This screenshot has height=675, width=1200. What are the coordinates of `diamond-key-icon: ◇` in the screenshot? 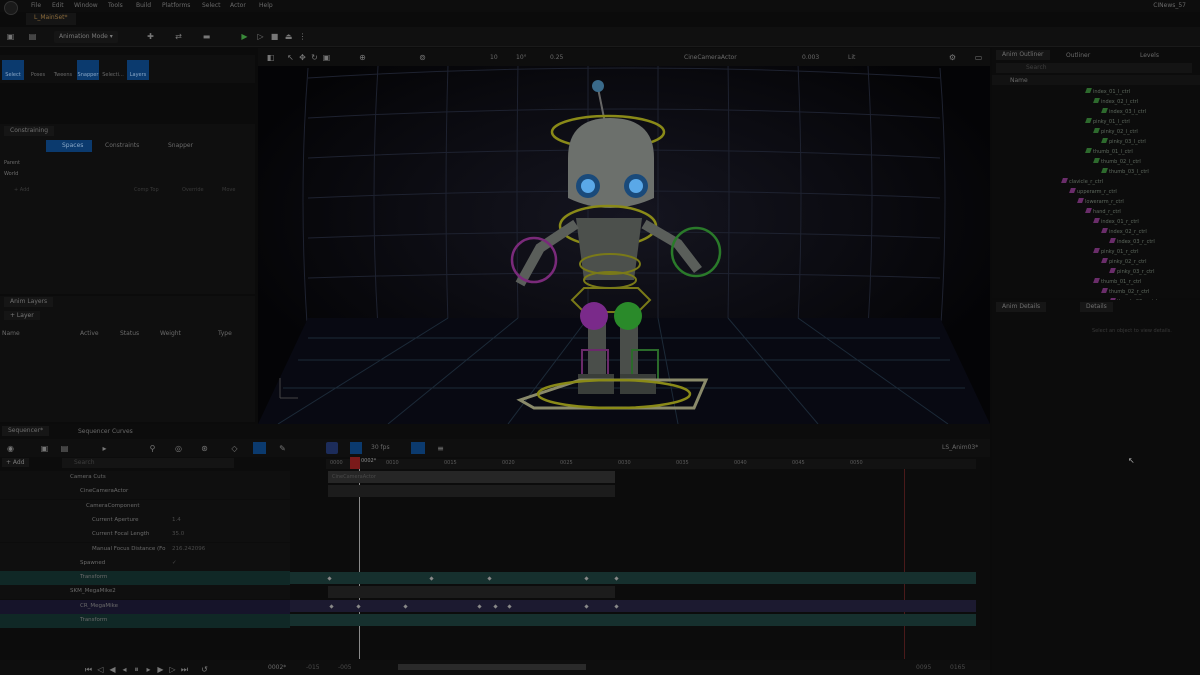 It's located at (234, 448).